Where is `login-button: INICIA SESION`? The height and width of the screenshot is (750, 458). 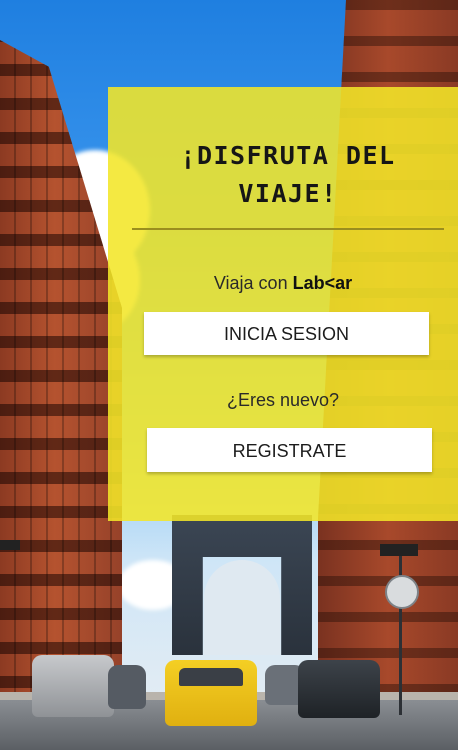 login-button: INICIA SESION is located at coordinates (286, 333).